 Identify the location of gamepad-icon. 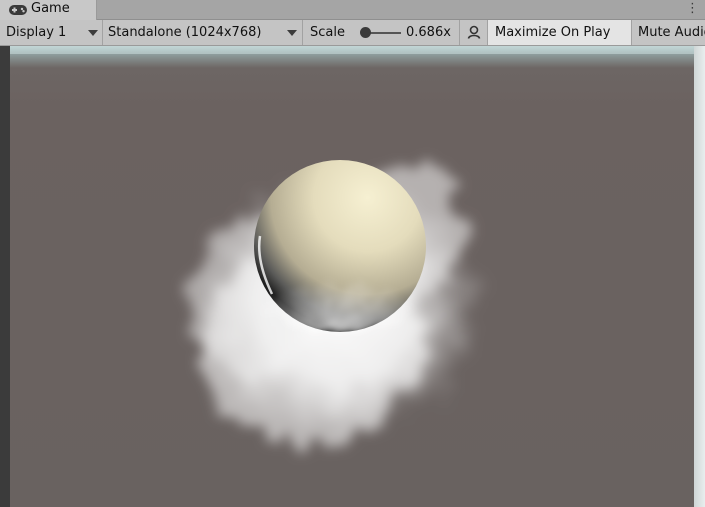
(18, 10).